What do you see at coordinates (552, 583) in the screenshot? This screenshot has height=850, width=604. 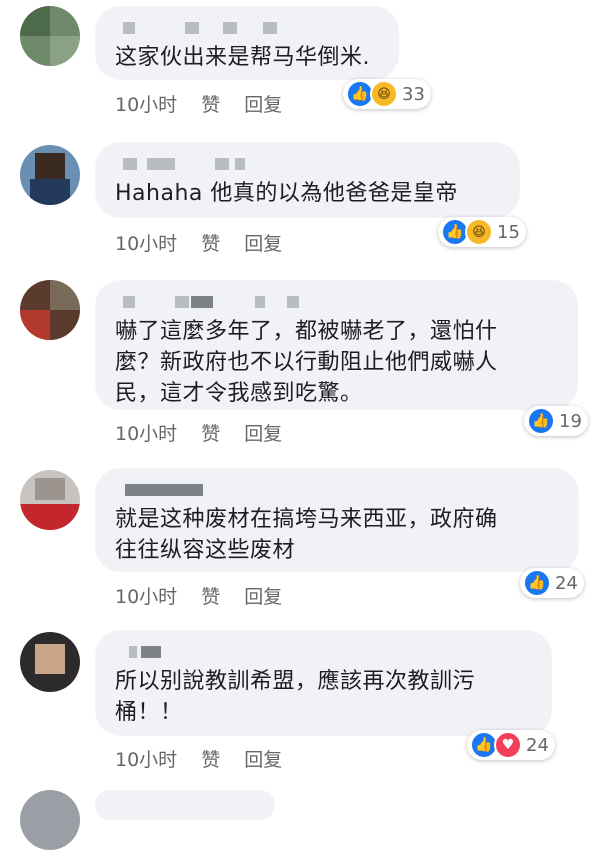 I see `reactions-summary: 👍 24` at bounding box center [552, 583].